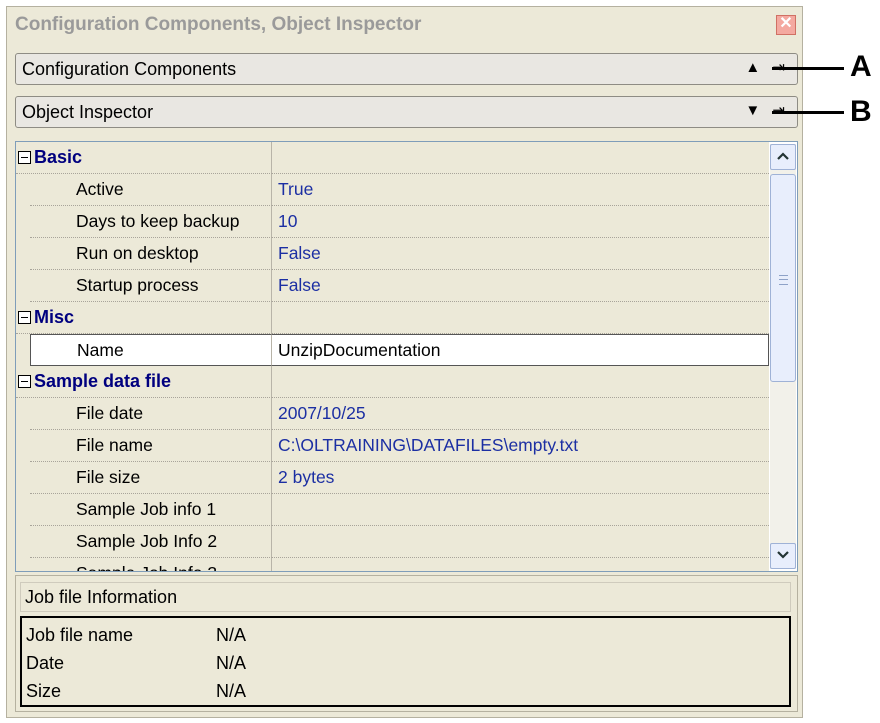  I want to click on property-key: File name, so click(151, 446).